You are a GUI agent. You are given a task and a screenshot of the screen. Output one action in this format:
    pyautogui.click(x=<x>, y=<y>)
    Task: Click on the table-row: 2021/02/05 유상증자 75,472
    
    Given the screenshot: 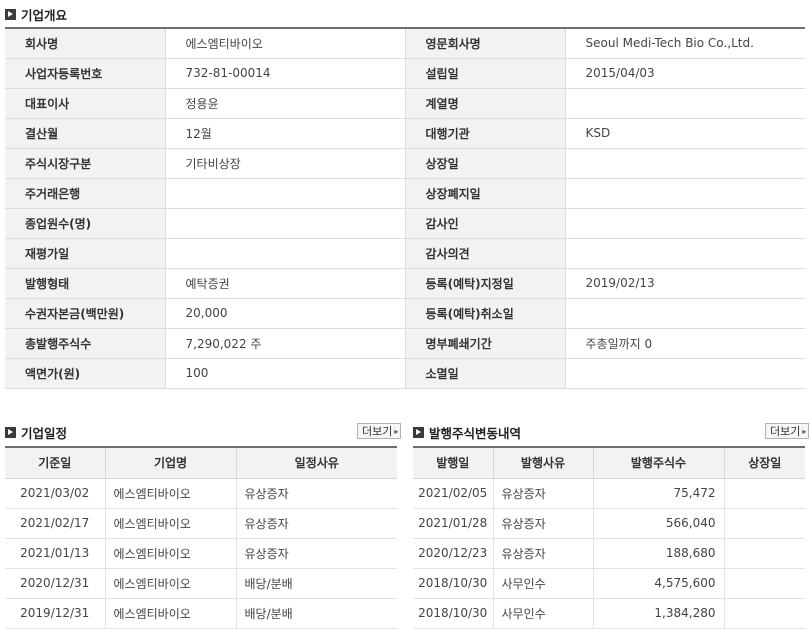 What is the action you would take?
    pyautogui.click(x=609, y=493)
    